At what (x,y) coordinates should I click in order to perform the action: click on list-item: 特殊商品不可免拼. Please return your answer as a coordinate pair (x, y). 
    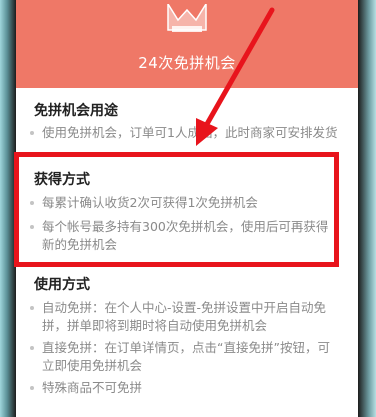
    Looking at the image, I should click on (92, 387).